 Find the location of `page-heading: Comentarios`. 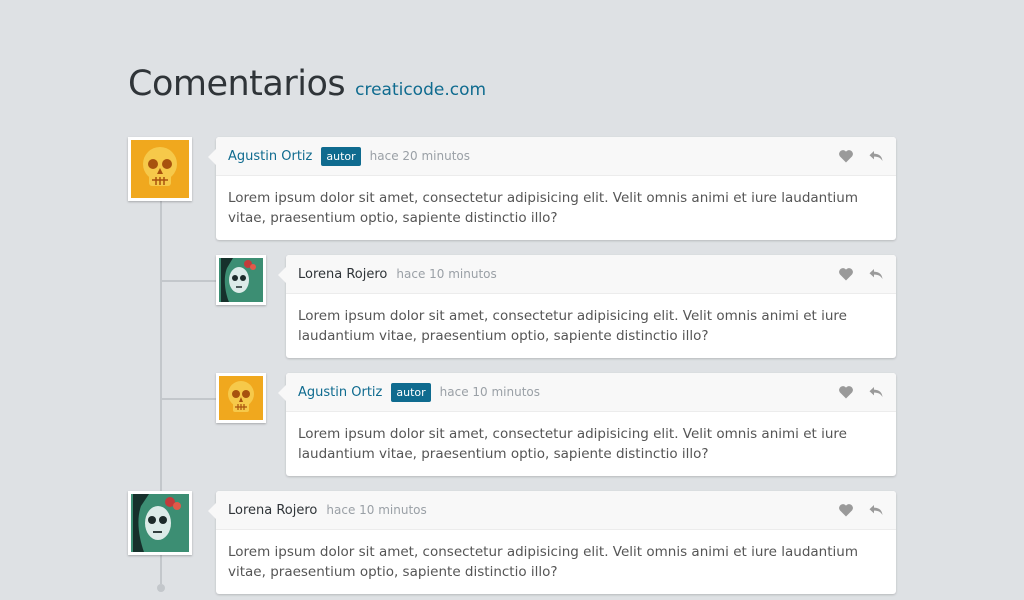

page-heading: Comentarios is located at coordinates (237, 84).